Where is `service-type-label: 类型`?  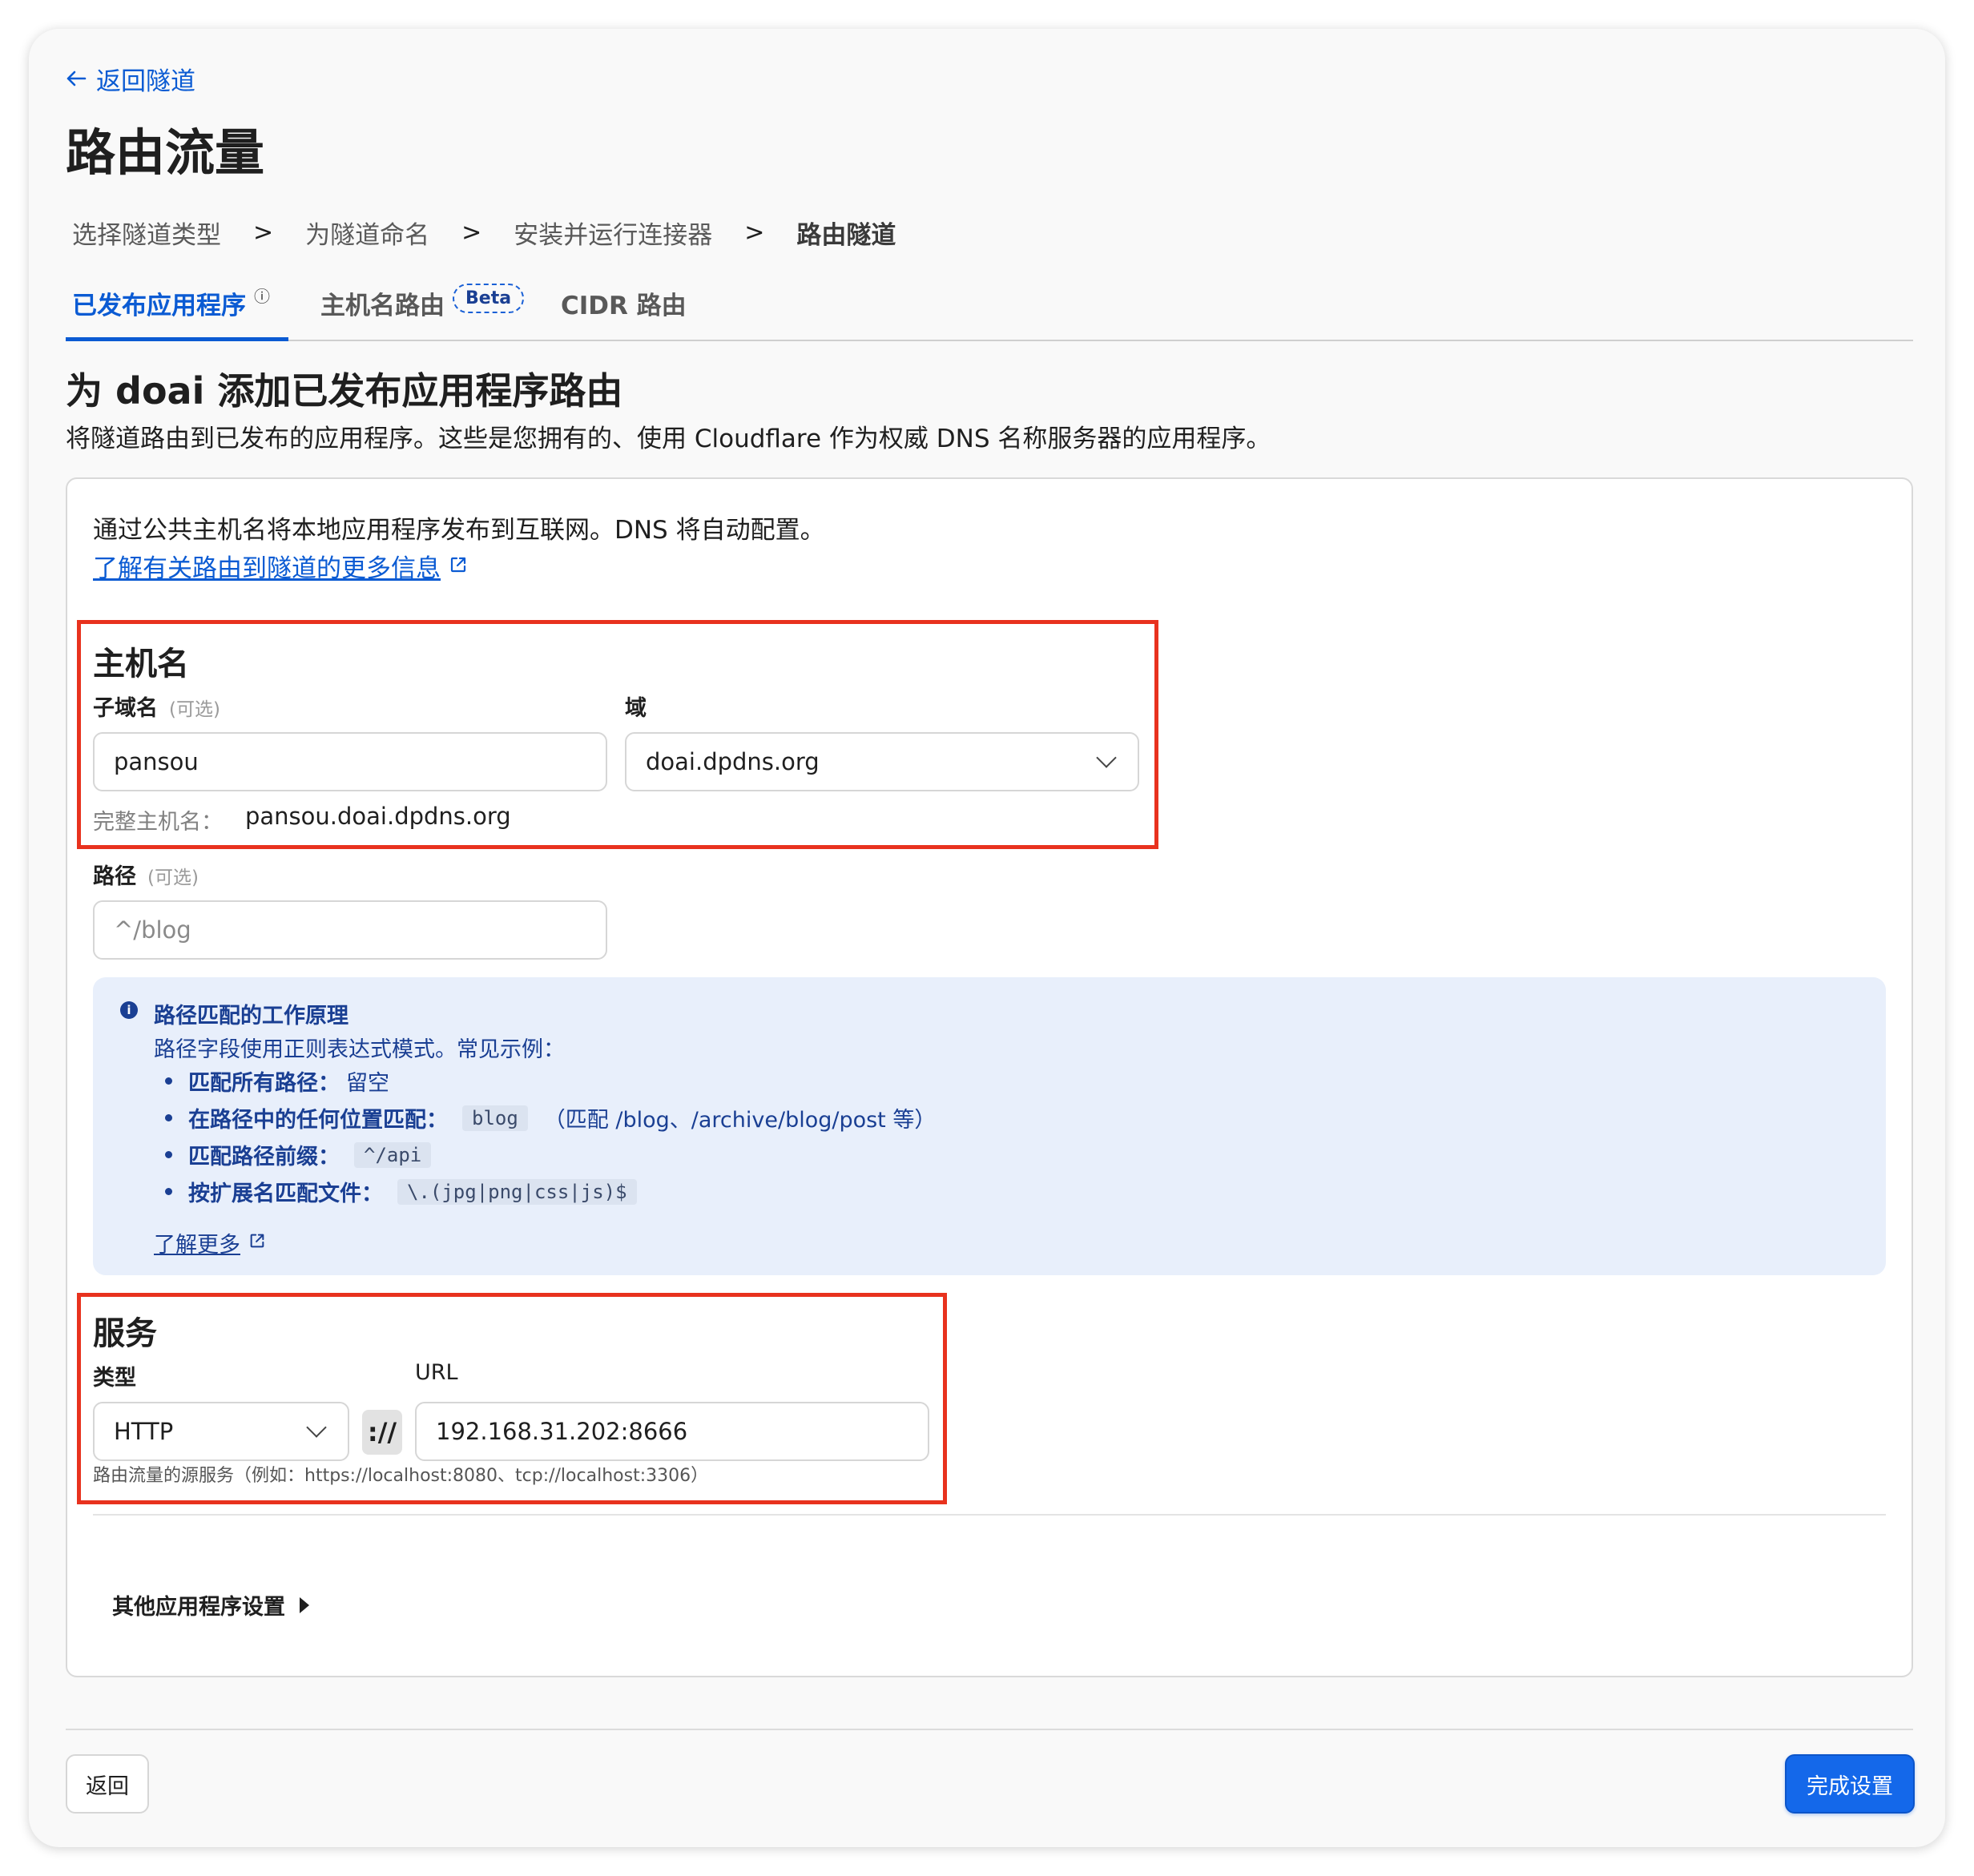
service-type-label: 类型 is located at coordinates (115, 1378).